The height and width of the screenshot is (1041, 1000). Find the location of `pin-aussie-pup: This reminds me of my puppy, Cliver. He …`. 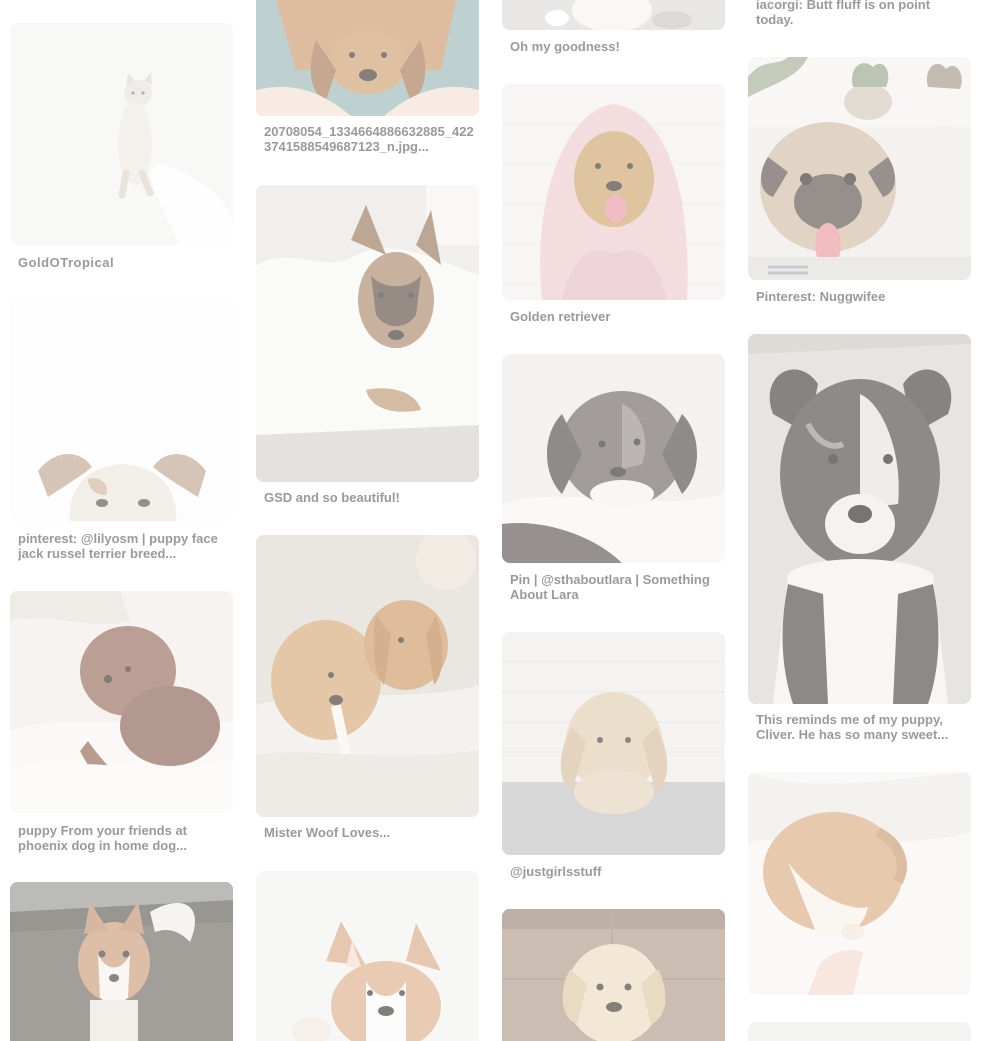

pin-aussie-pup: This reminds me of my puppy, Cliver. He … is located at coordinates (859, 541).